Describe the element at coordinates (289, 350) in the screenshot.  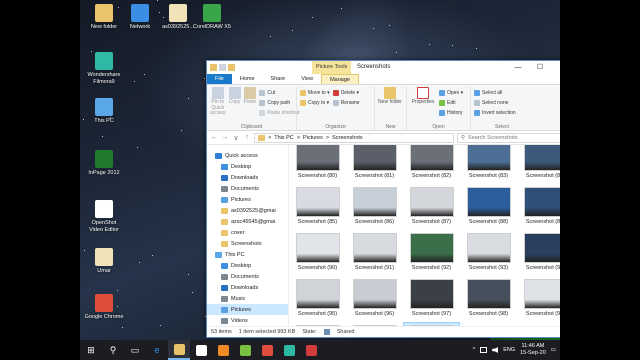
I see `taskbar-filmora-button` at that location.